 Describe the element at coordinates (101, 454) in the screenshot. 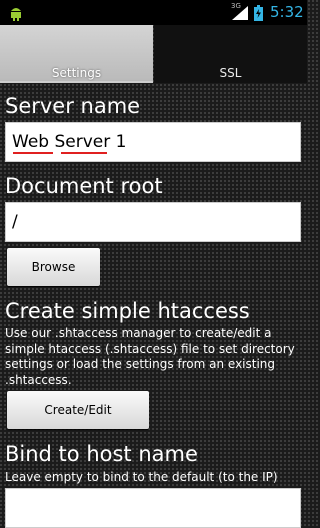

I see `bind-host-label: Bind to host name` at that location.